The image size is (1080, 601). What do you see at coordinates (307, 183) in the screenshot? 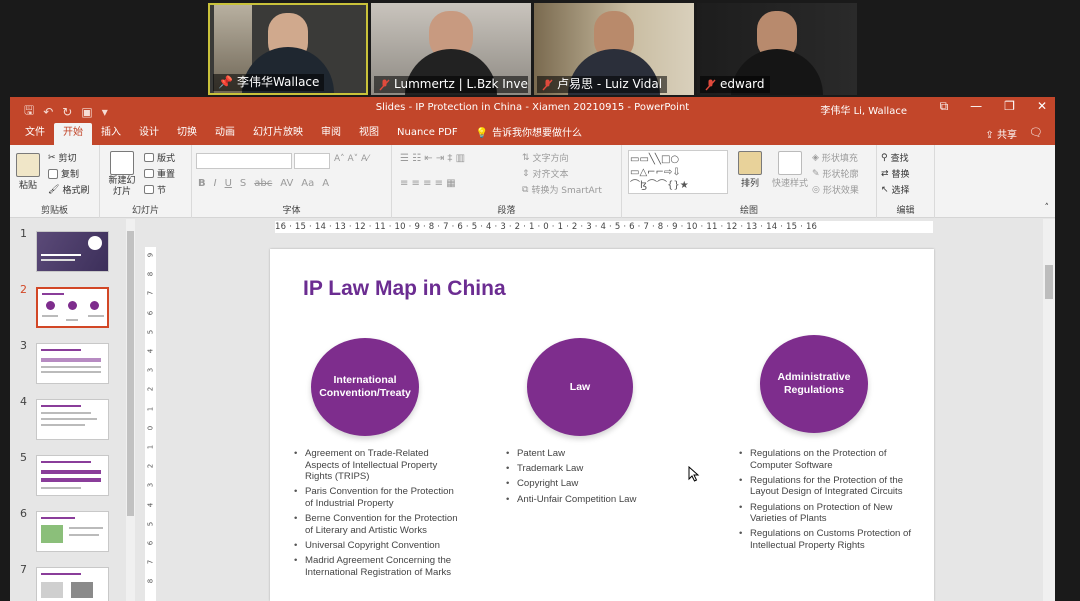
I see `change-case-icon: Aa` at bounding box center [307, 183].